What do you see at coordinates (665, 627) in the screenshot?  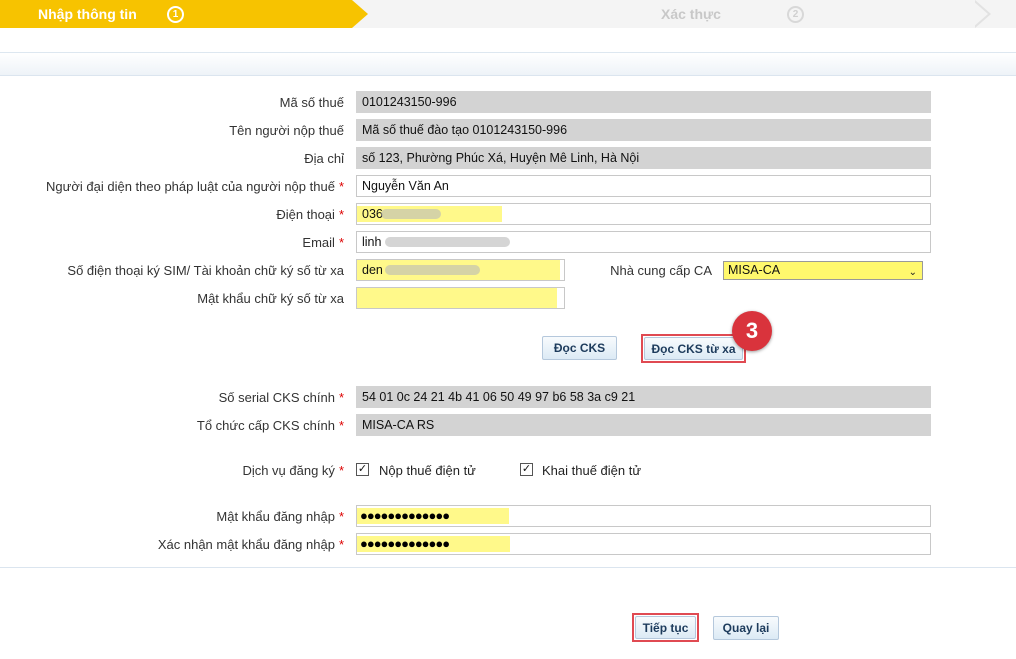 I see `continue-button: Tiếp tục` at bounding box center [665, 627].